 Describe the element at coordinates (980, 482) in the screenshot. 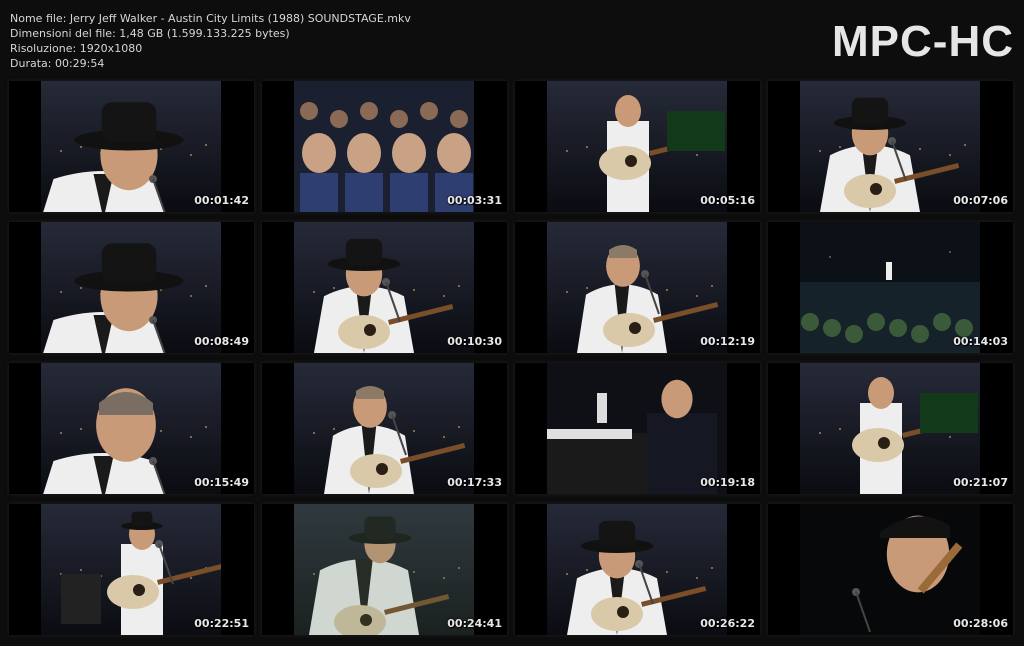

I see `timestamp: 00:21:07` at that location.